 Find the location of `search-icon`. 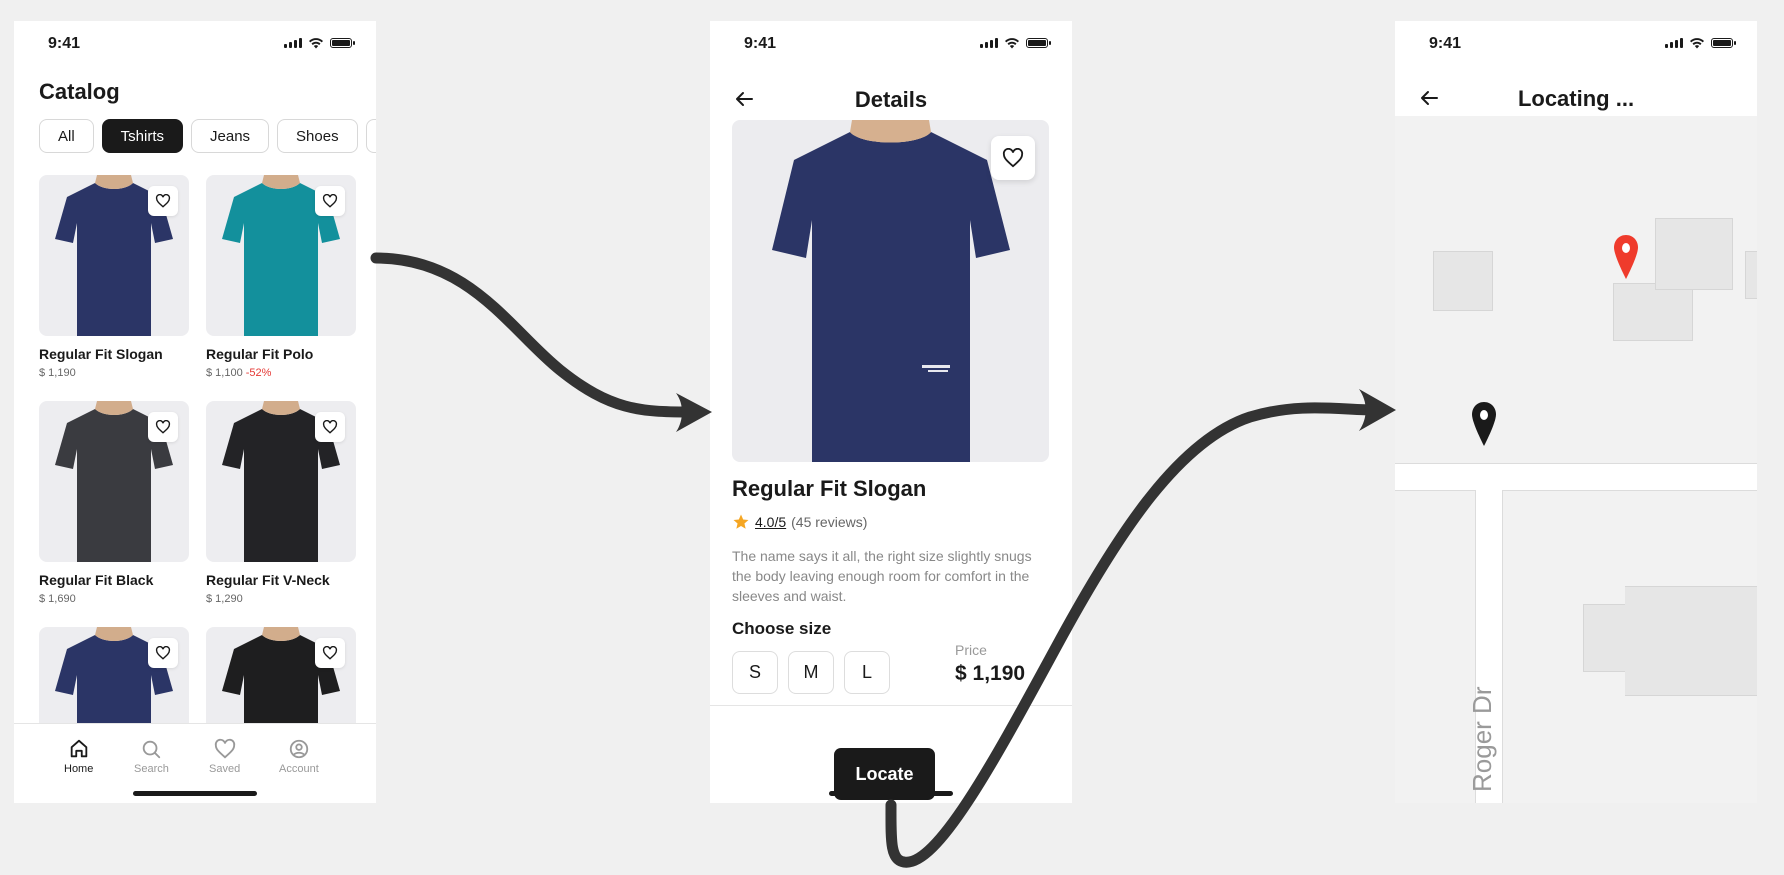

search-icon is located at coordinates (152, 749).